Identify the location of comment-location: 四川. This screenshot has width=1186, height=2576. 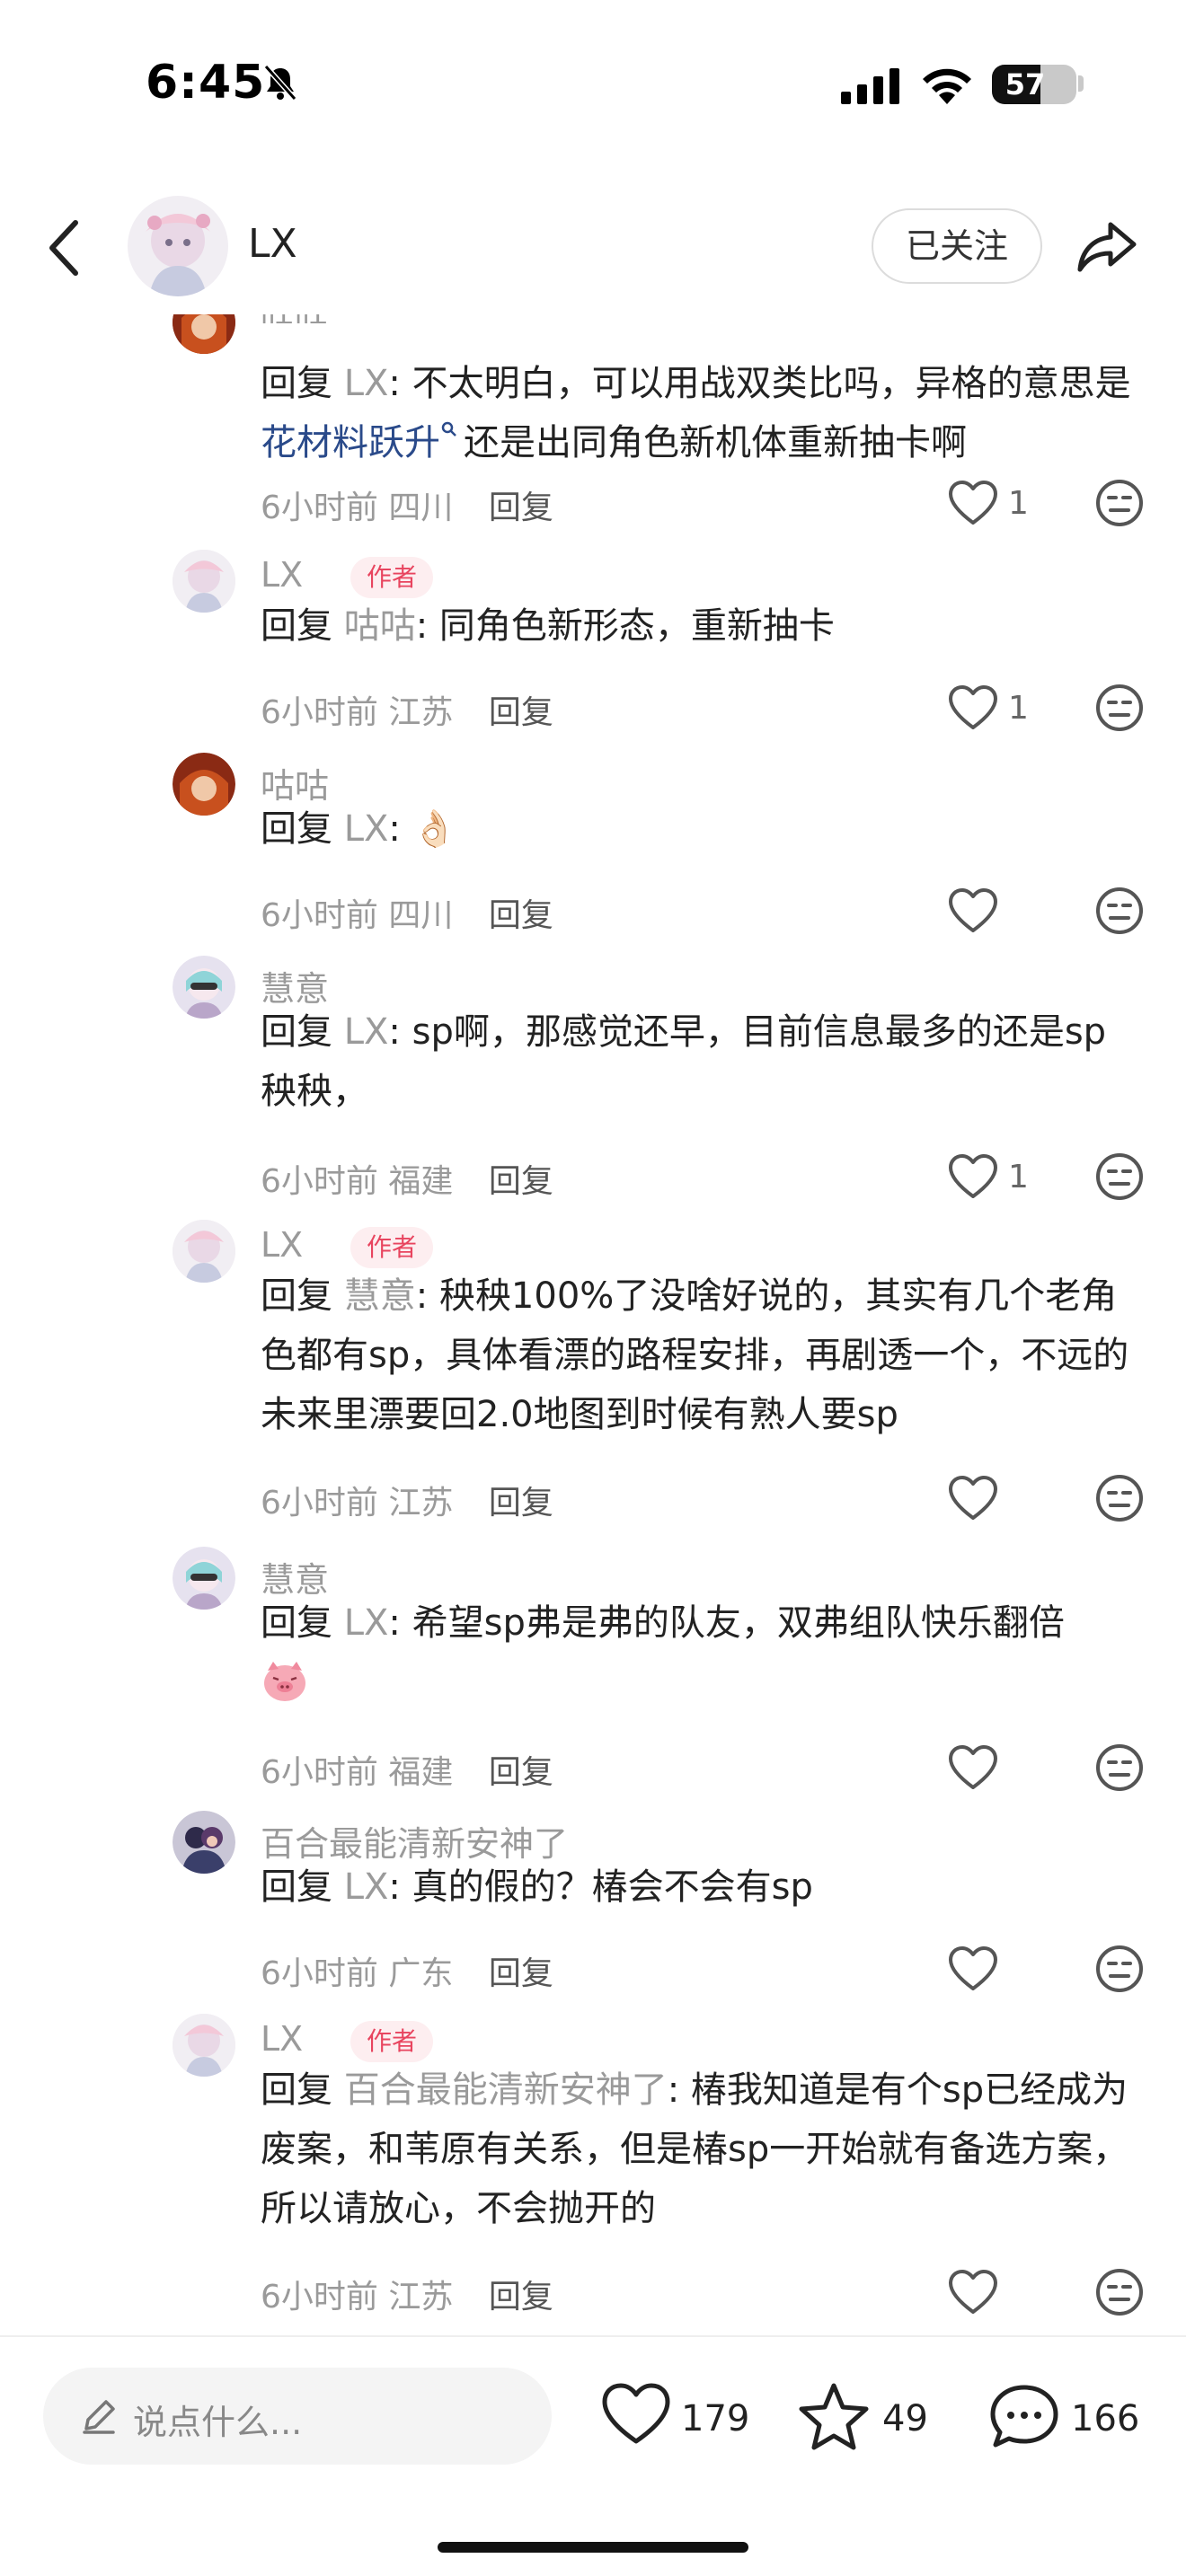
(421, 508).